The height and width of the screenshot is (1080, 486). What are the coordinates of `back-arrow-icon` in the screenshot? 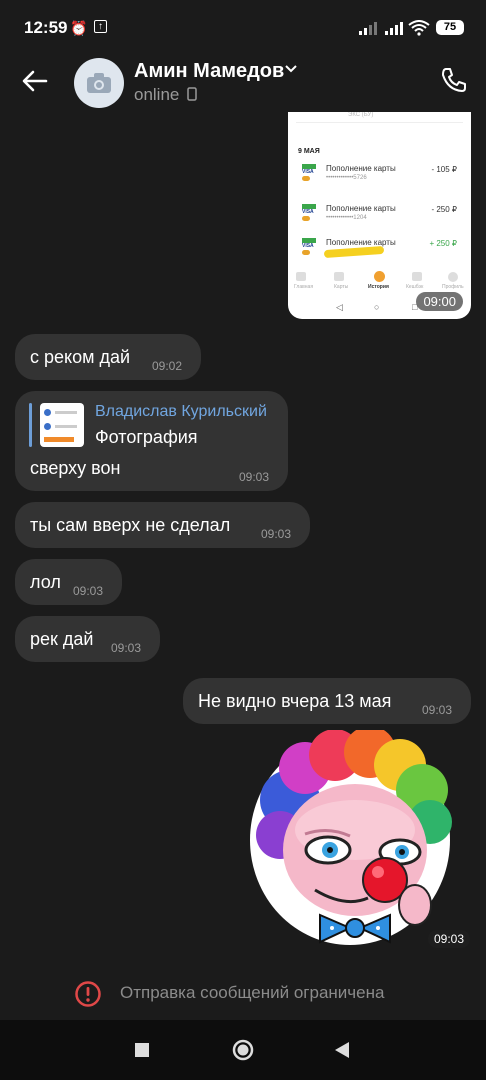 It's located at (35, 81).